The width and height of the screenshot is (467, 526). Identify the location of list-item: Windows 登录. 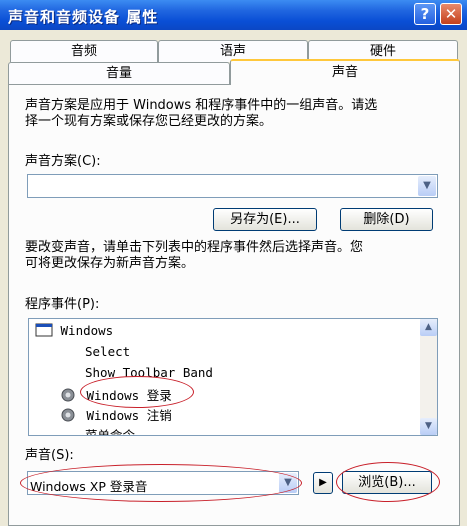
(115, 394).